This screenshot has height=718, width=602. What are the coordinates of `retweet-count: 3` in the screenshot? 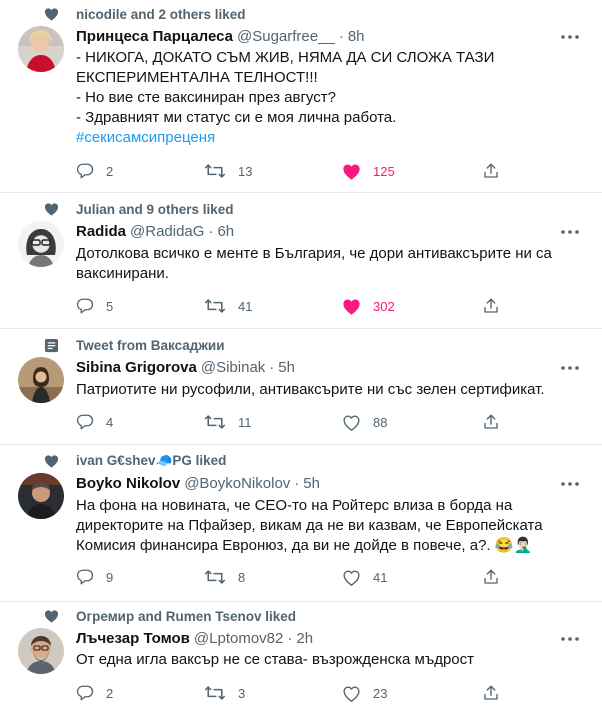 It's located at (242, 693).